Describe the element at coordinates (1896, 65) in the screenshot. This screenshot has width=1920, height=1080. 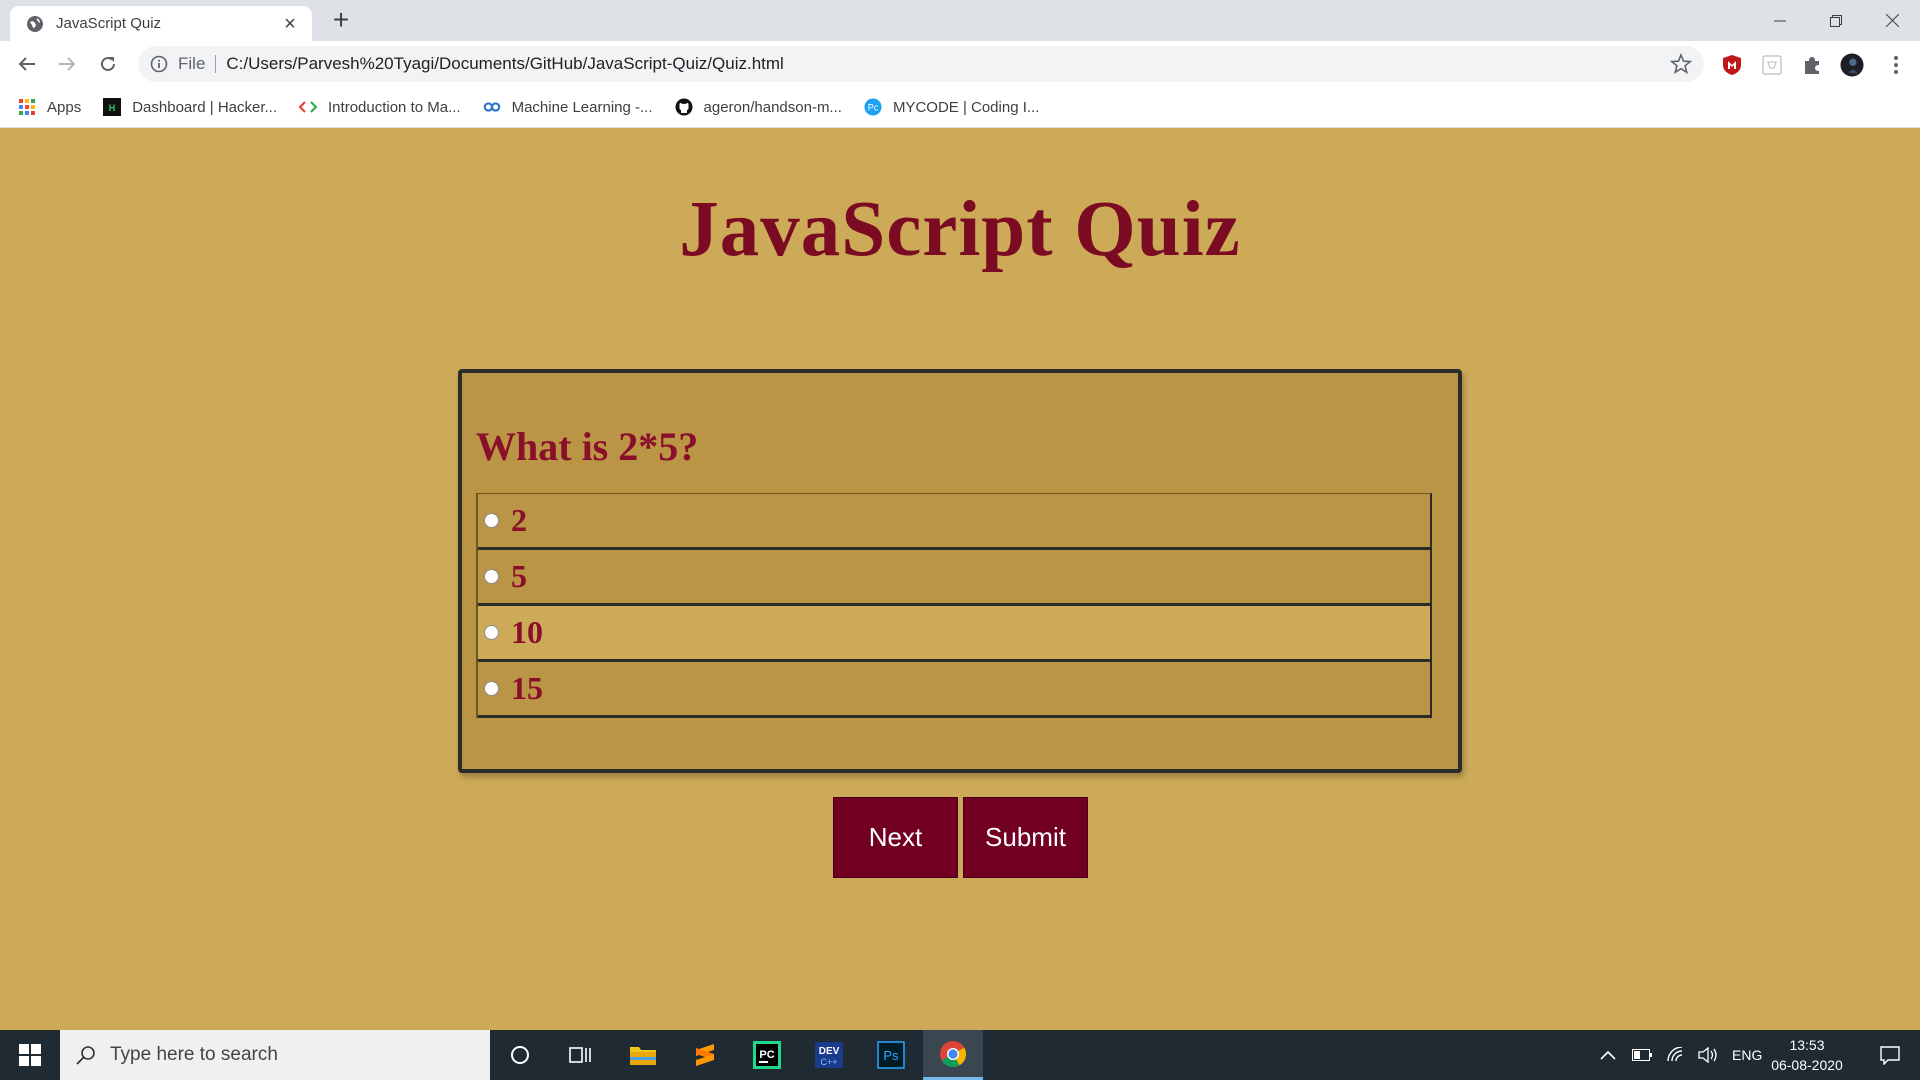
I see `browser-menu-icon` at that location.